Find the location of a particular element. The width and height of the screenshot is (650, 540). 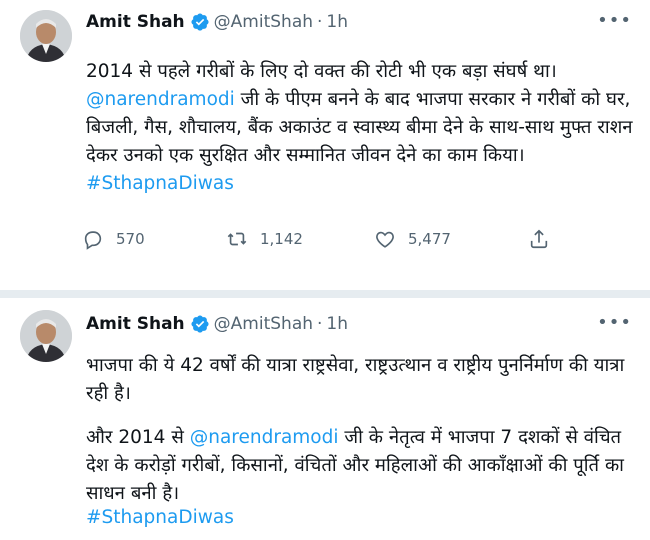

retweet-button: 1,142 is located at coordinates (264, 239).